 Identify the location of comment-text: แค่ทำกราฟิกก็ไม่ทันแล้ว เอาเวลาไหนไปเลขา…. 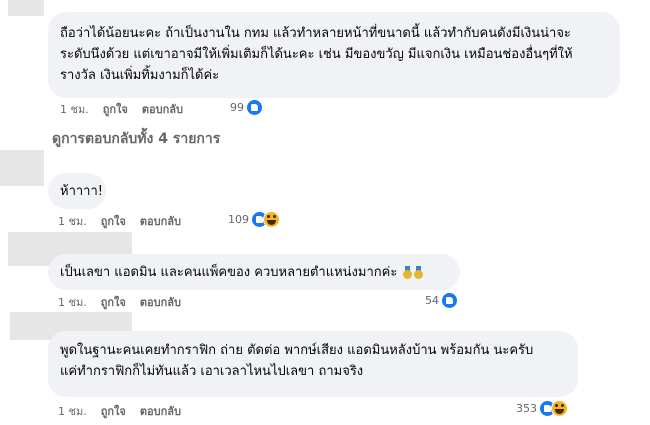
(212, 371).